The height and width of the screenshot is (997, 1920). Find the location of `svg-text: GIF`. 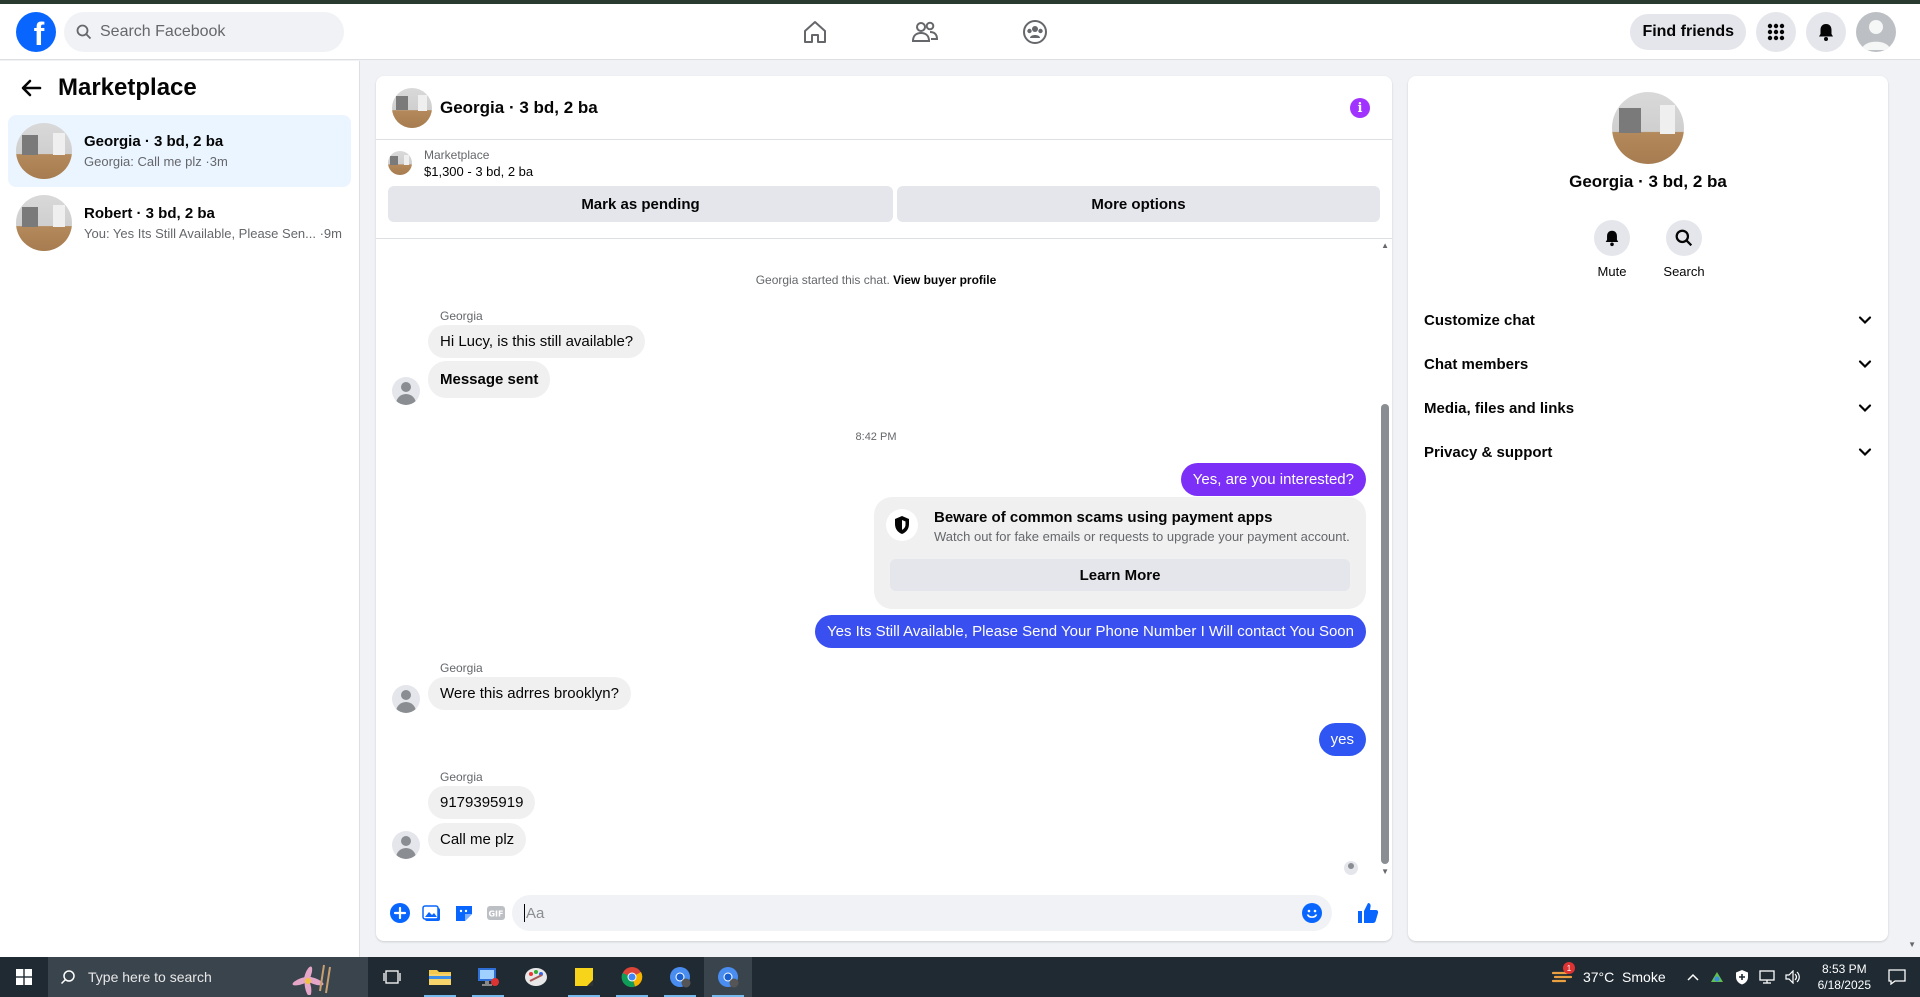

svg-text: GIF is located at coordinates (495, 914).